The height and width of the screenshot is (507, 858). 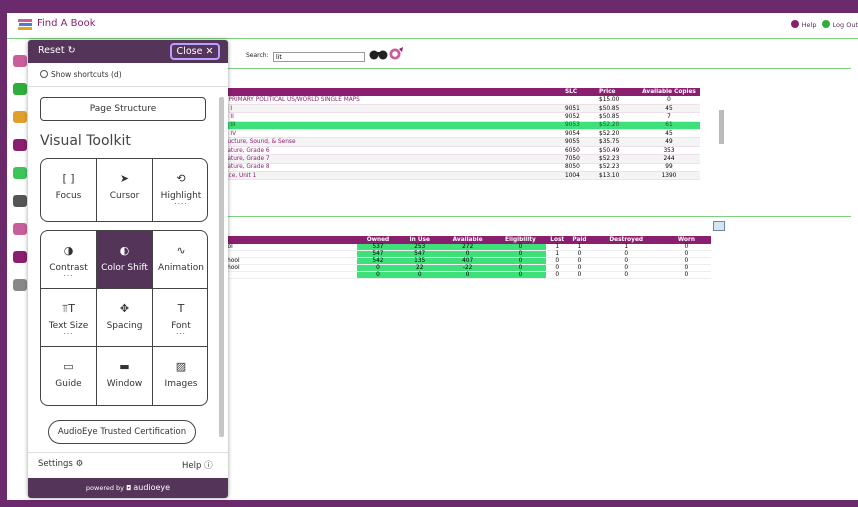 I want to click on close-label: Close, so click(x=189, y=51).